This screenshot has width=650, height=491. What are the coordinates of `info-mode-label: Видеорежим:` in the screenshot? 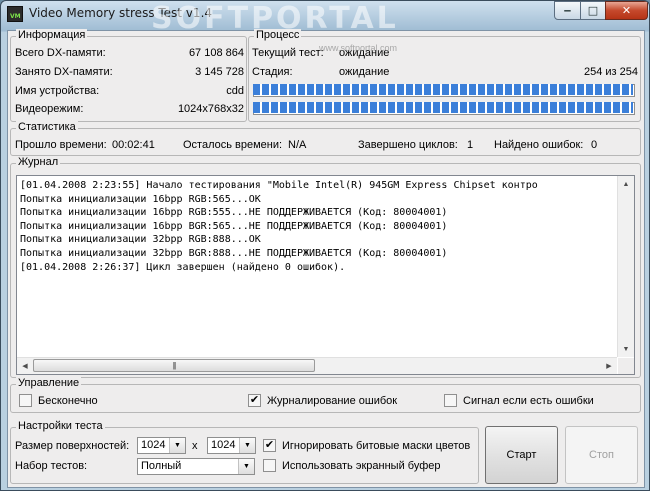 It's located at (49, 109).